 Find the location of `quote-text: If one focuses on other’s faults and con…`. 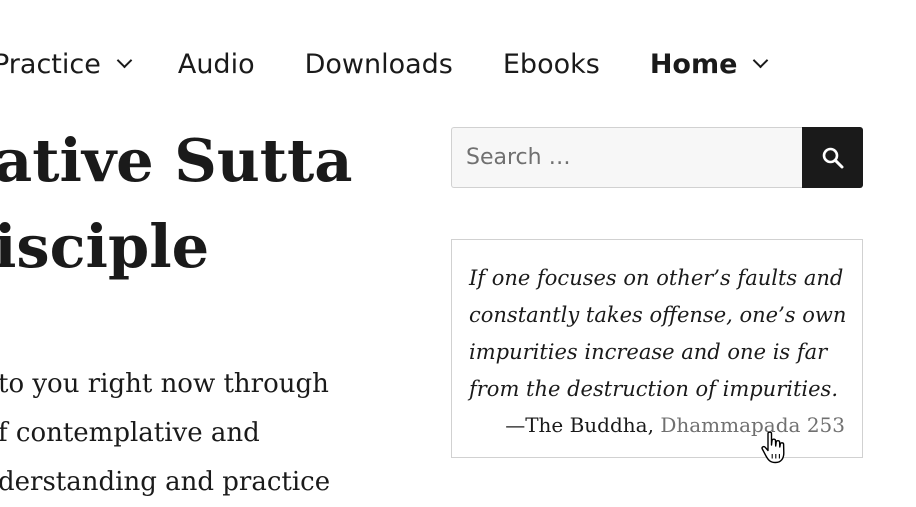

quote-text: If one focuses on other’s faults and con… is located at coordinates (658, 334).